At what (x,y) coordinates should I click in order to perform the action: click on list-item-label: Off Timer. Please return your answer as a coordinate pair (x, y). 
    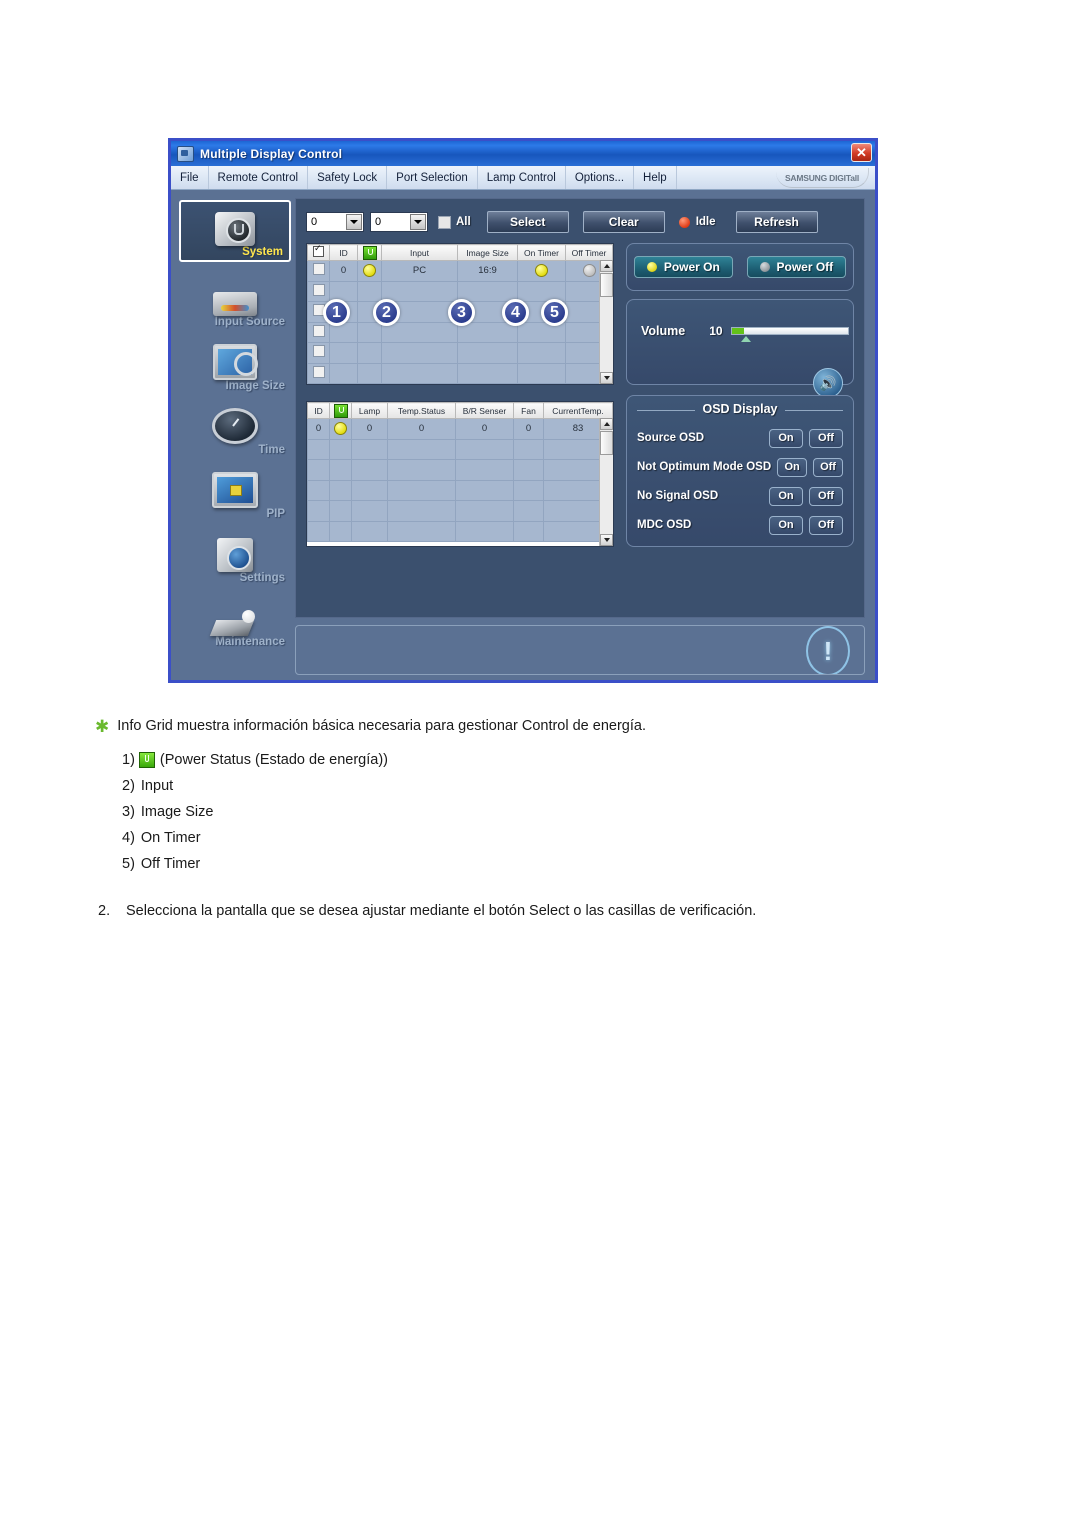
    Looking at the image, I should click on (170, 864).